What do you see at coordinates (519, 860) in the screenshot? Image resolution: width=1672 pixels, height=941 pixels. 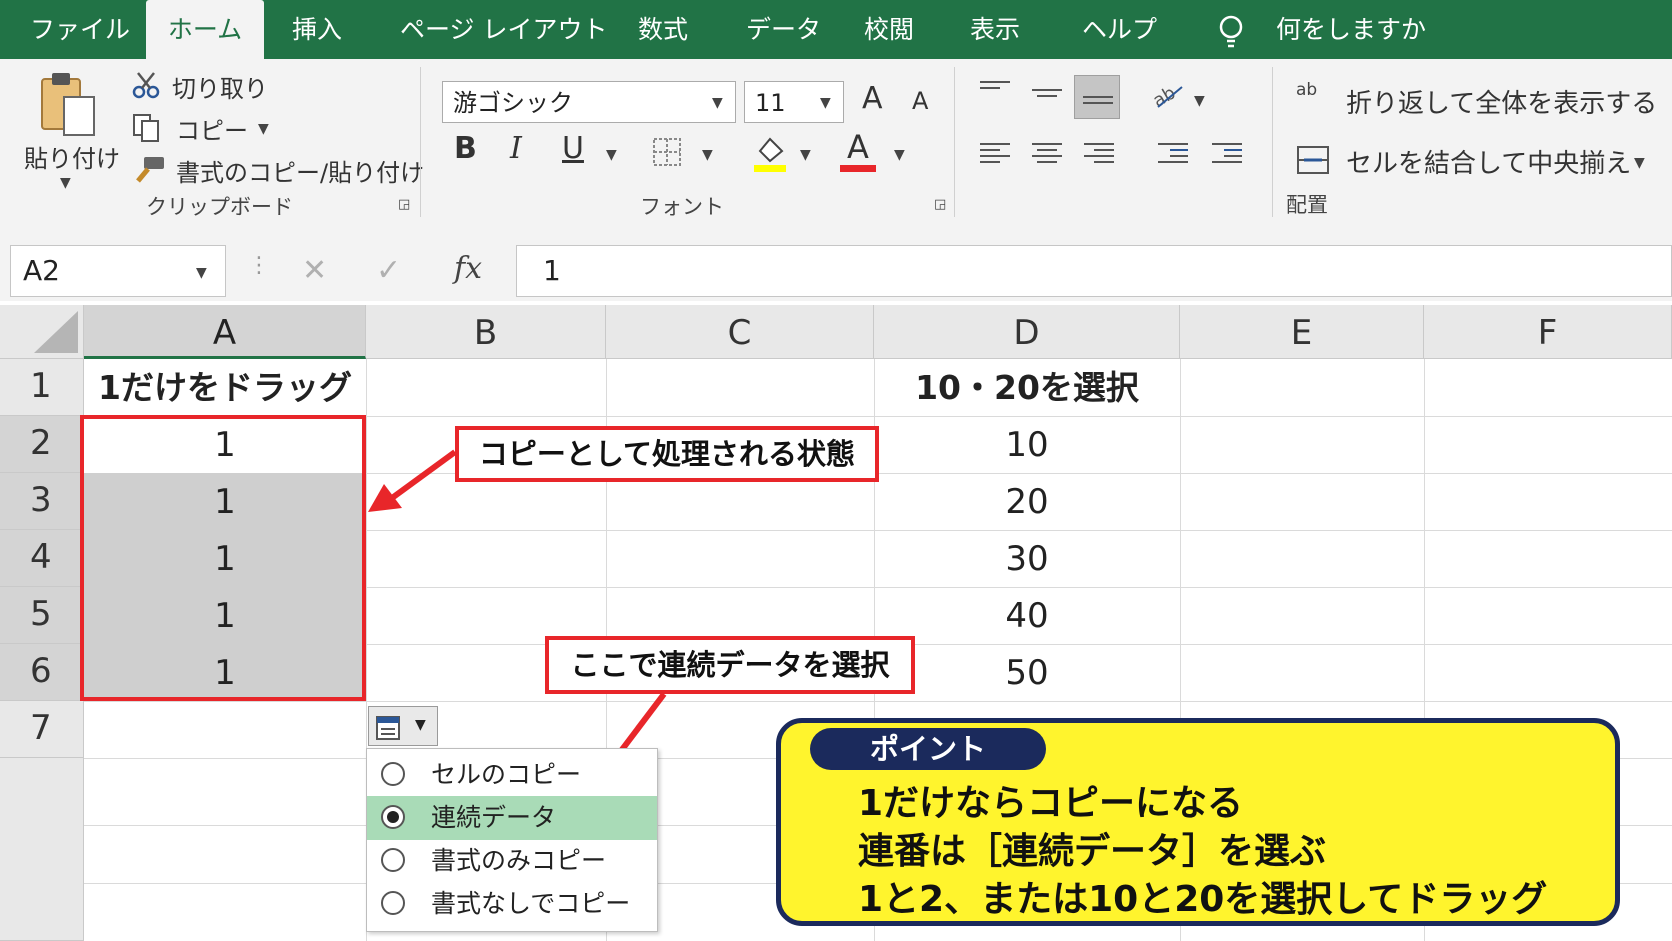 I see `menu-item-label: 書式のみコピー` at bounding box center [519, 860].